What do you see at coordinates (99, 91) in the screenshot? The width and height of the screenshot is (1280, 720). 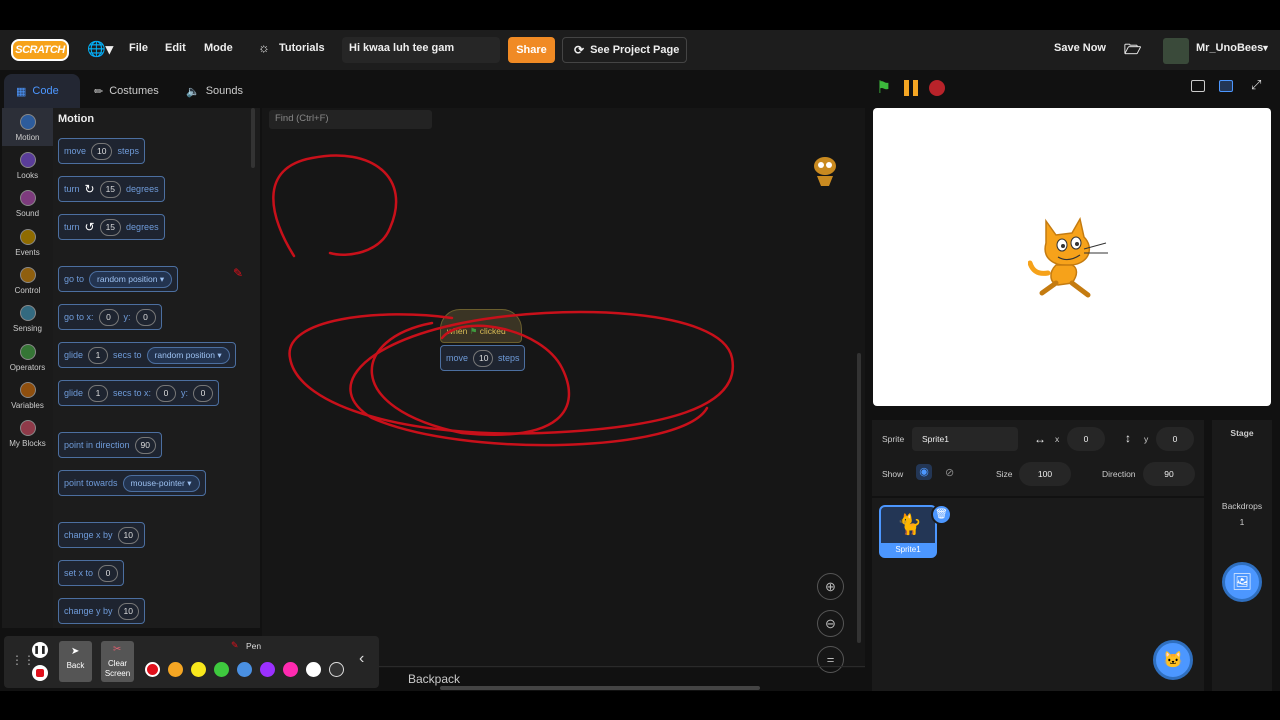 I see `brush-icon: ✏` at bounding box center [99, 91].